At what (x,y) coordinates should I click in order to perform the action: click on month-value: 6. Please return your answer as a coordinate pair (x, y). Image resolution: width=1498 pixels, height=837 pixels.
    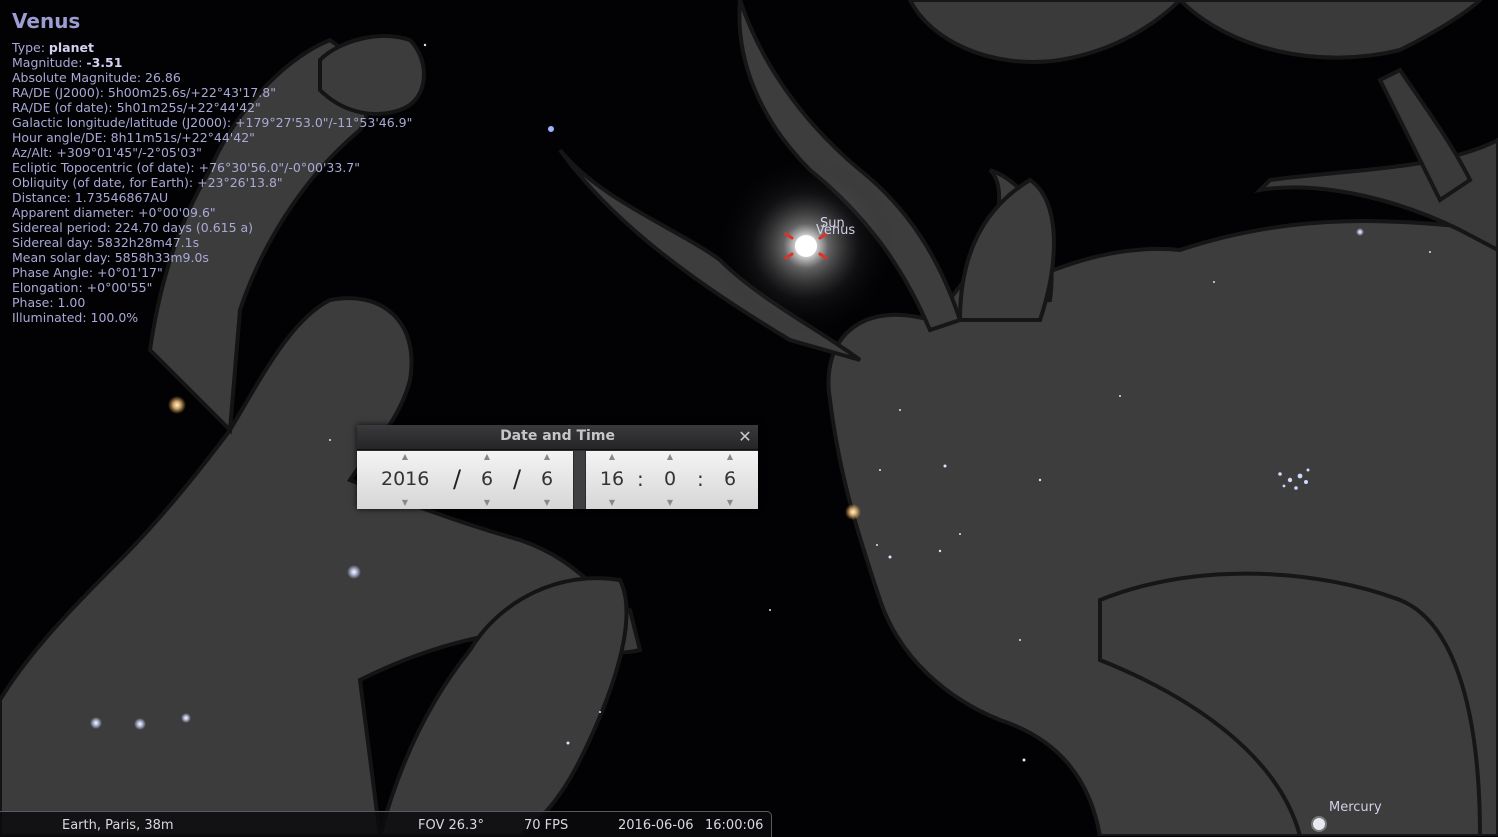
    Looking at the image, I should click on (487, 479).